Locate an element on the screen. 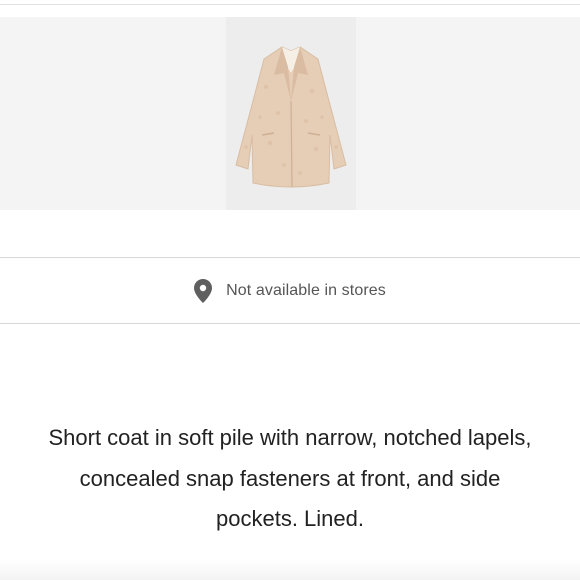 Image resolution: width=580 pixels, height=580 pixels. store-availability: Not available in stores is located at coordinates (290, 290).